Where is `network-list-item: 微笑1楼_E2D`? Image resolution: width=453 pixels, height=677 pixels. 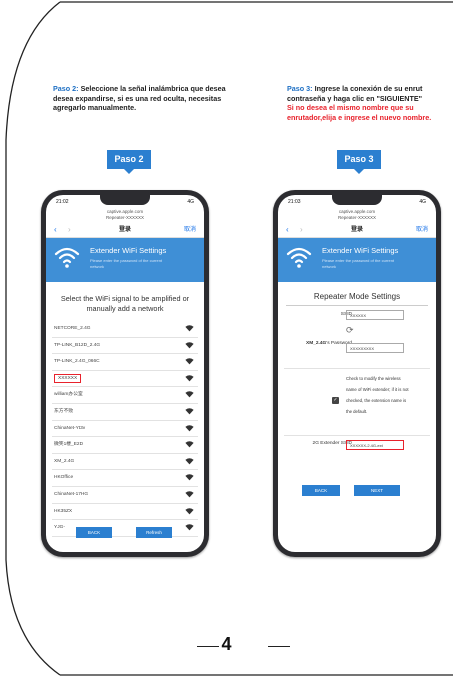 network-list-item: 微笑1楼_E2D is located at coordinates (125, 445).